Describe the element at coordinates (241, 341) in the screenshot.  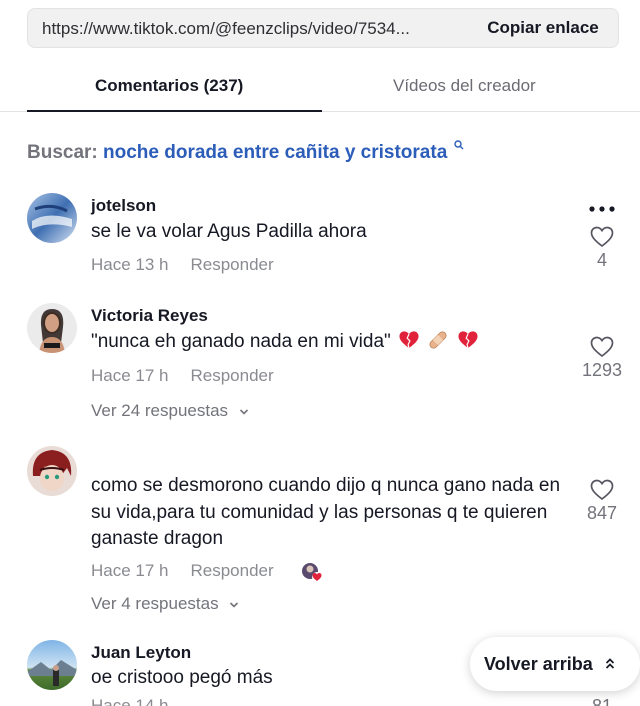
I see `comment-text-body: "nunca eh ganado nada en mi vida"` at that location.